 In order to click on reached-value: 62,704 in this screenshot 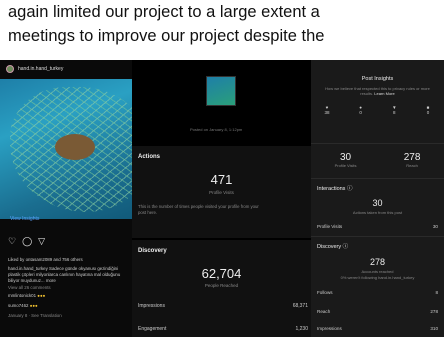, I will do `click(221, 273)`.